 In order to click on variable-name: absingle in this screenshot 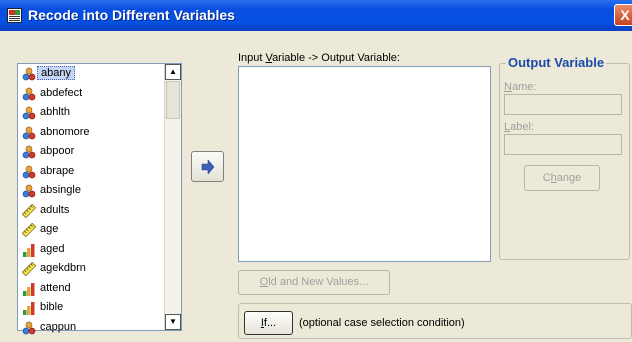, I will do `click(60, 190)`.